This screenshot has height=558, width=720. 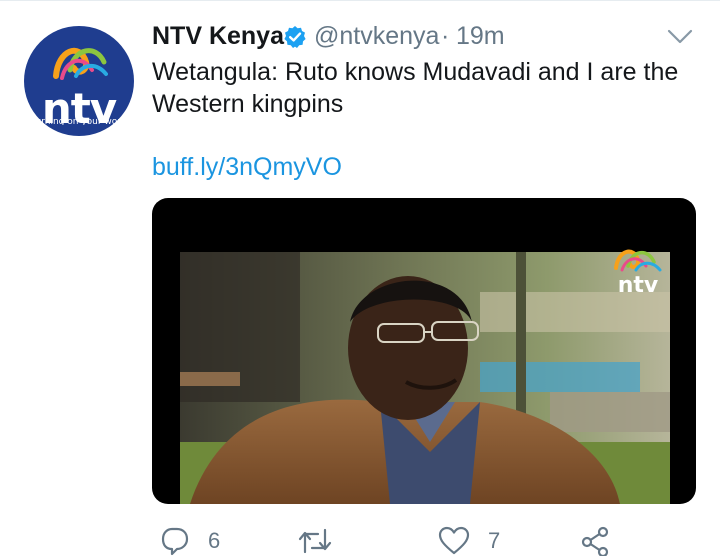 I want to click on ntv-watermark: ntv, so click(x=638, y=274).